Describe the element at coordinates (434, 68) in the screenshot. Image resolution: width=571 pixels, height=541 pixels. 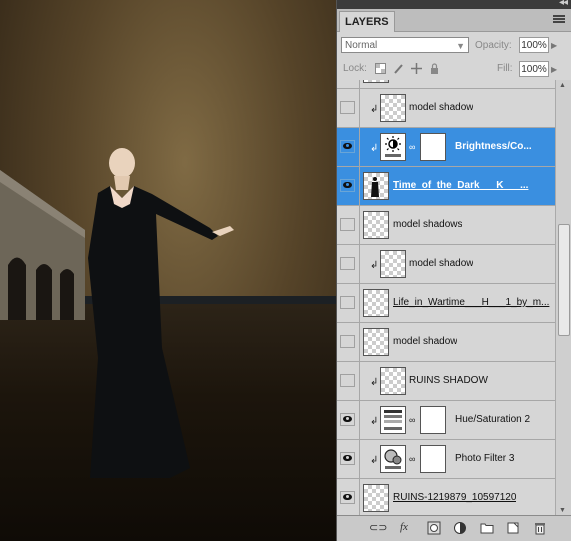
I see `lock-all-icon` at that location.